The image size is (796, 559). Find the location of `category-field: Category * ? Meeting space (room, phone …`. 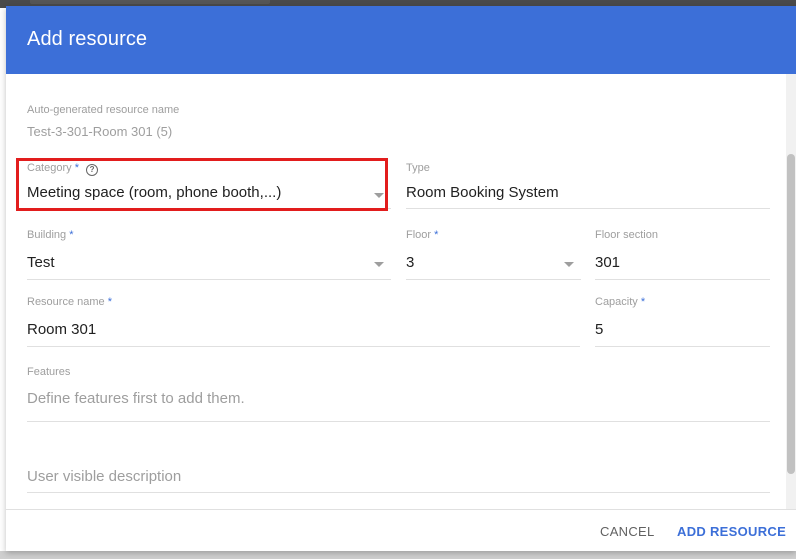

category-field: Category * ? Meeting space (room, phone … is located at coordinates (209, 186).